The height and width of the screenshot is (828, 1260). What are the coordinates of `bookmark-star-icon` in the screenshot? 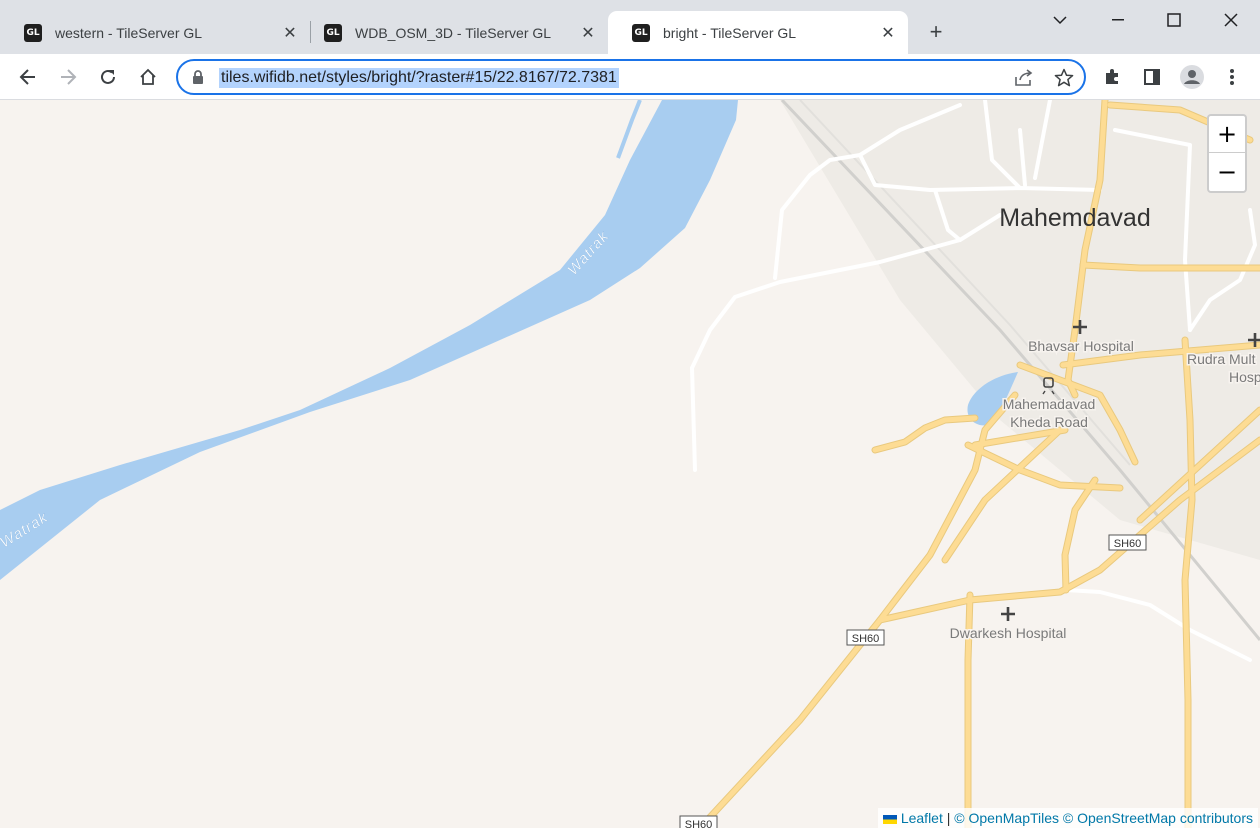 It's located at (1064, 78).